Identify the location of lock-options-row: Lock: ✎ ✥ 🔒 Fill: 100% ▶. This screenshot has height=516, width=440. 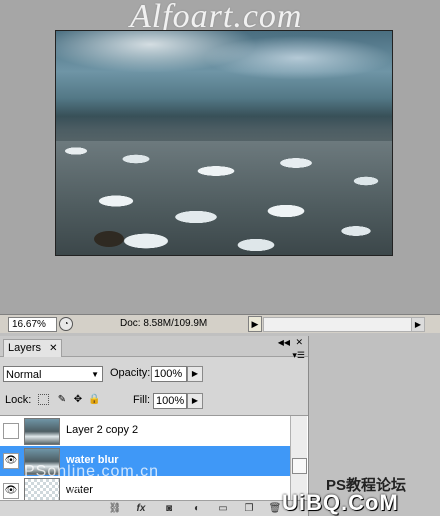
(154, 401).